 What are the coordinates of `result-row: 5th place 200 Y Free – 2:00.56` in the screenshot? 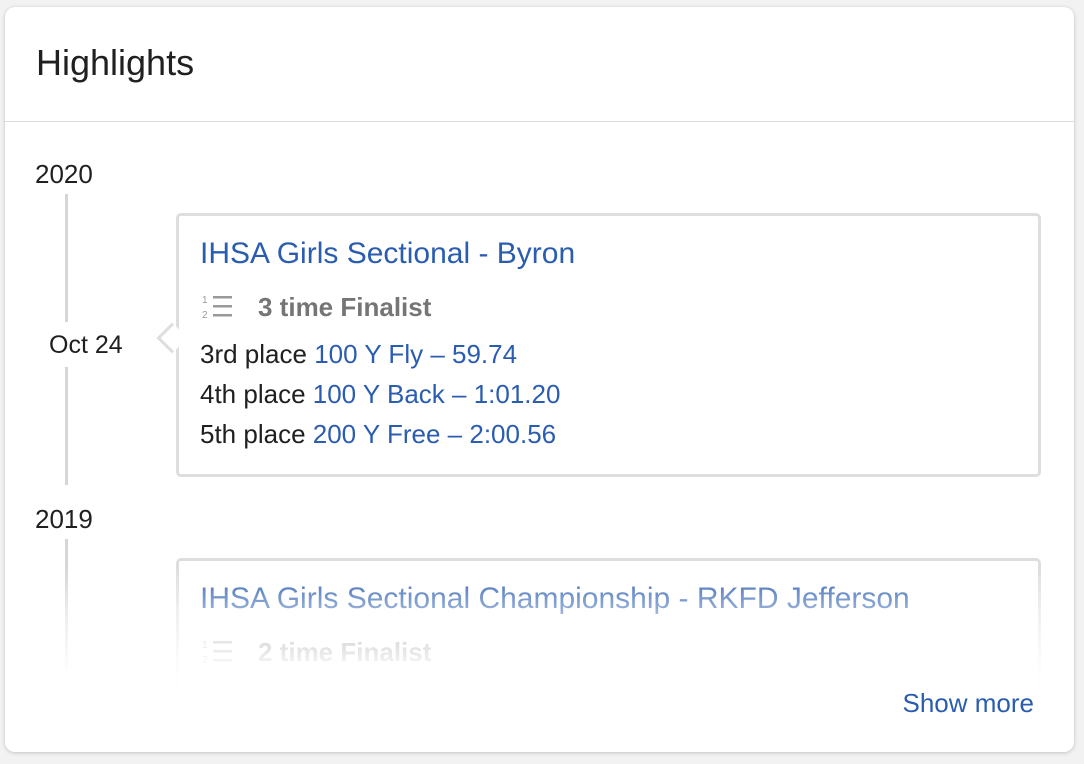 It's located at (378, 434).